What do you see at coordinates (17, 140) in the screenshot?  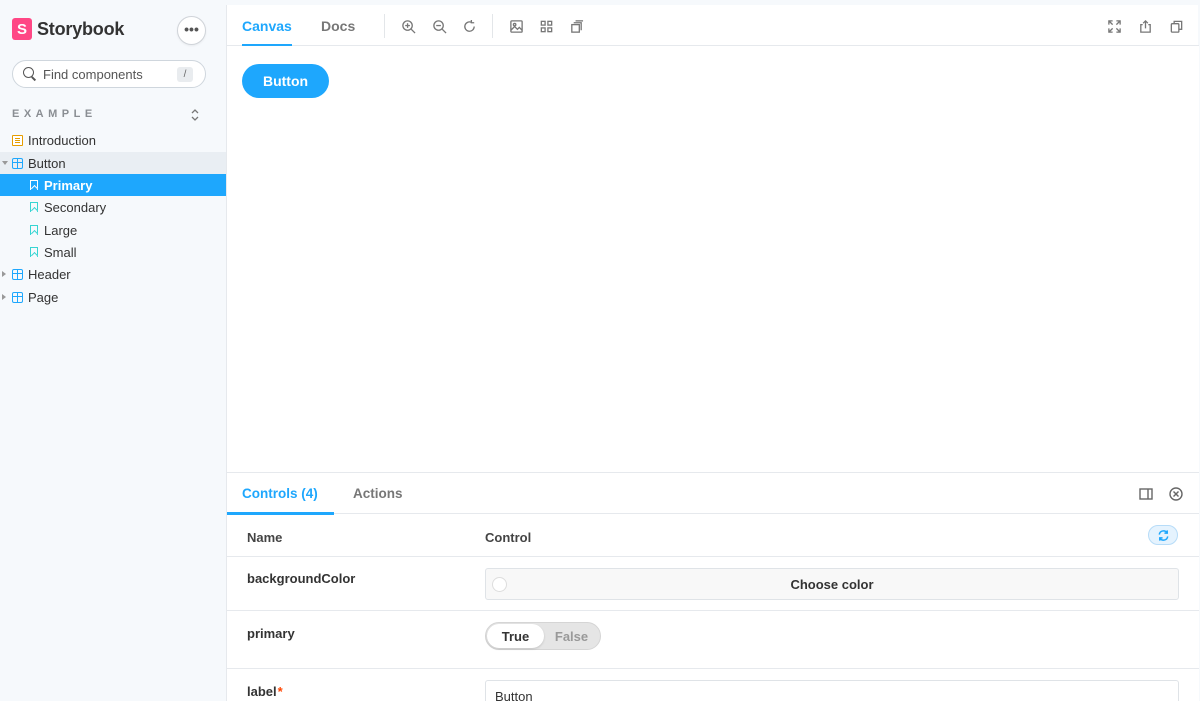 I see `document-icon` at bounding box center [17, 140].